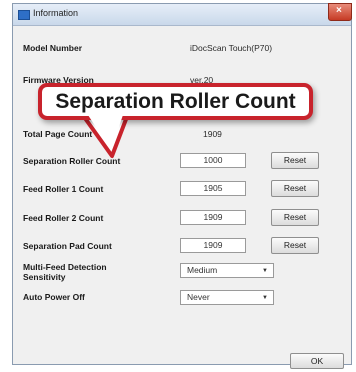  I want to click on callout-pointer-cover, so click(105, 131).